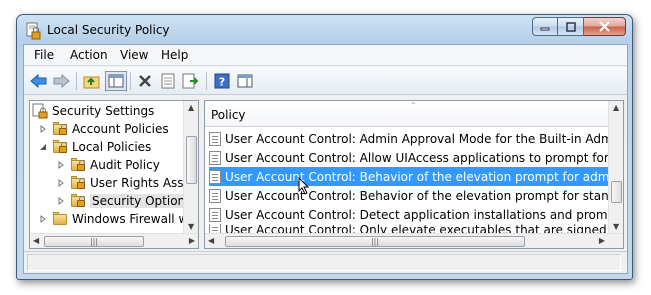 This screenshot has height=295, width=651. Describe the element at coordinates (108, 30) in the screenshot. I see `window-title: Local Security Policy` at that location.